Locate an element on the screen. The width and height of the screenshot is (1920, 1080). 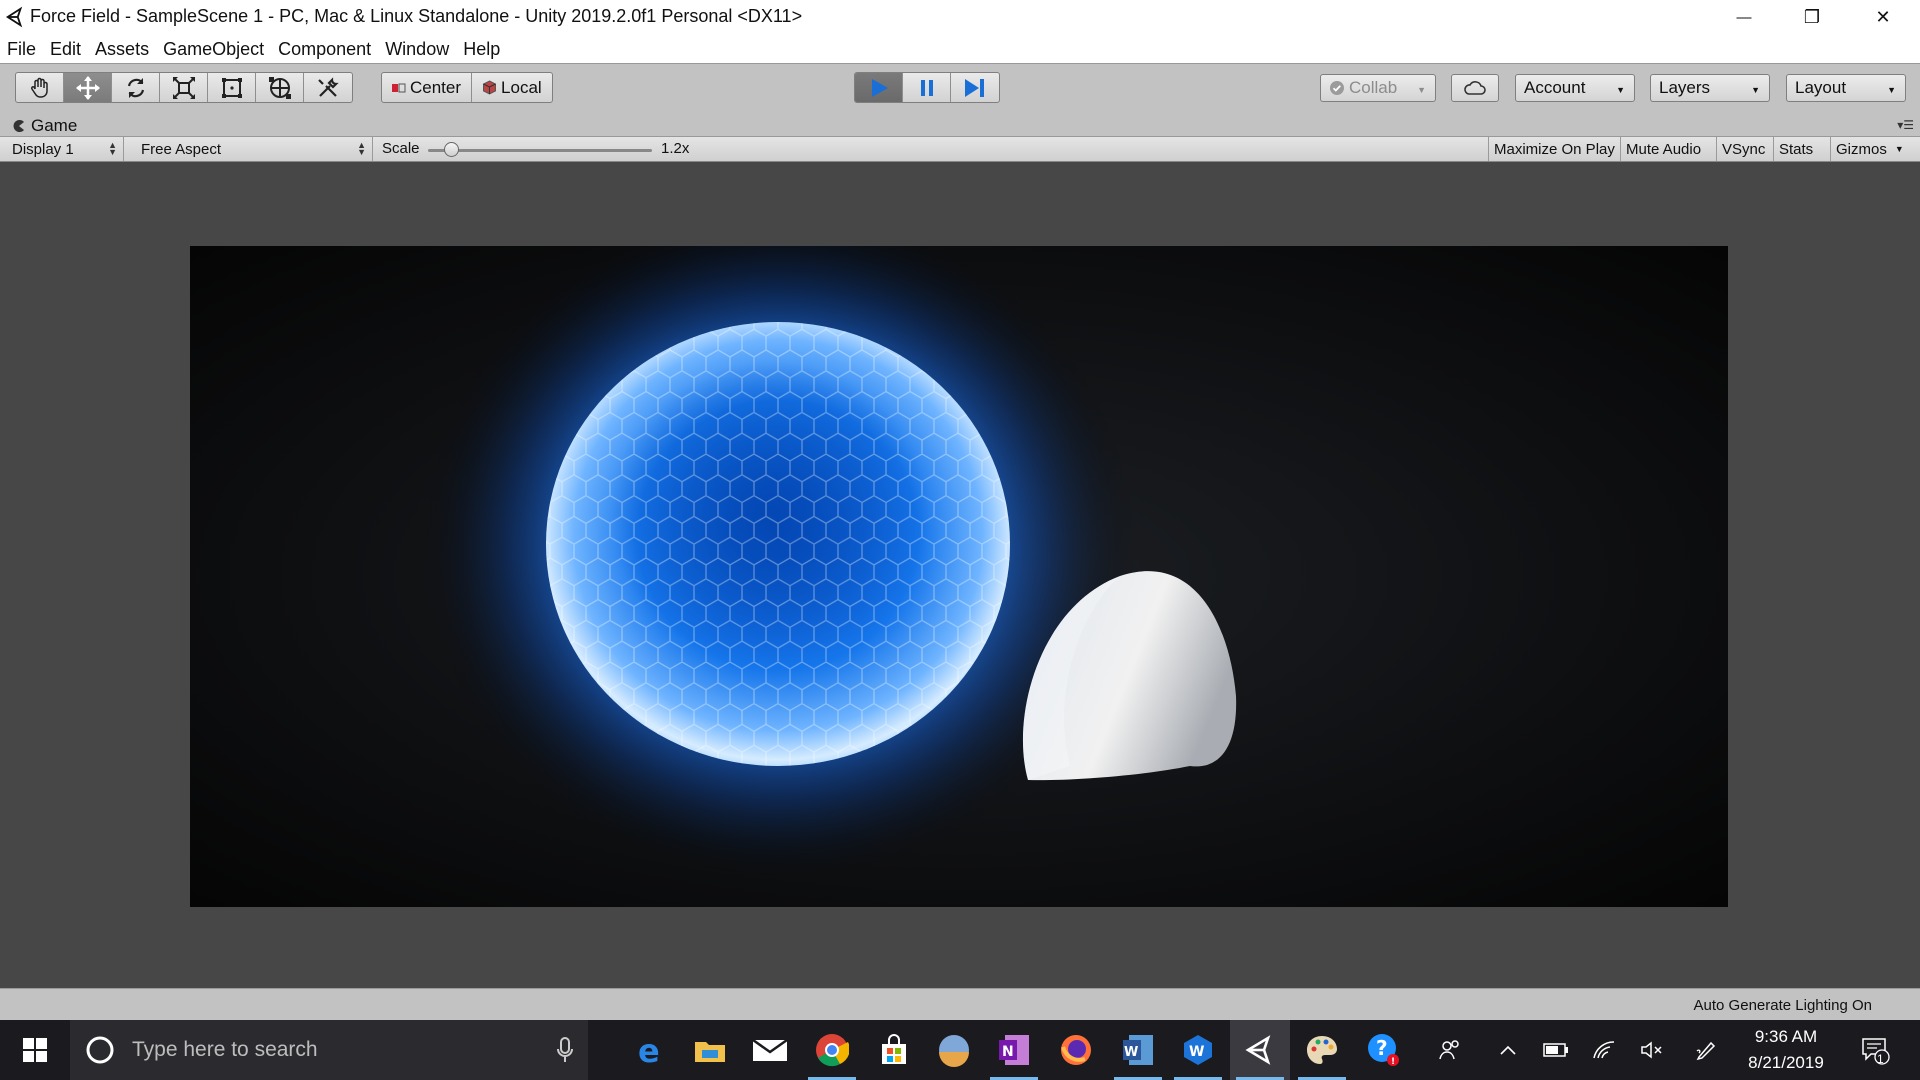
rotate-tool-button is located at coordinates (136, 87).